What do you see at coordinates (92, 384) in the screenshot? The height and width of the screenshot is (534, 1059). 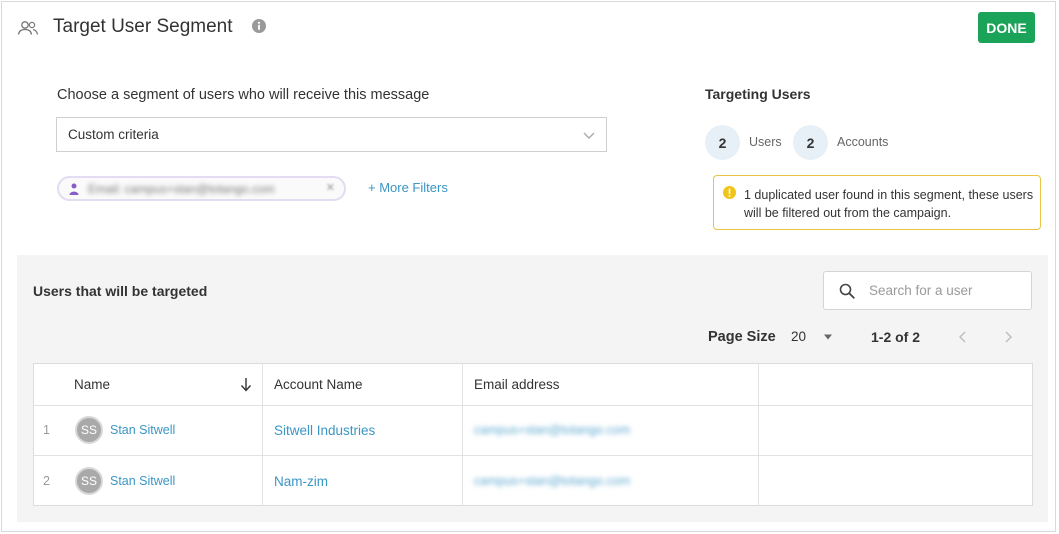 I see `name-column-label: Name` at bounding box center [92, 384].